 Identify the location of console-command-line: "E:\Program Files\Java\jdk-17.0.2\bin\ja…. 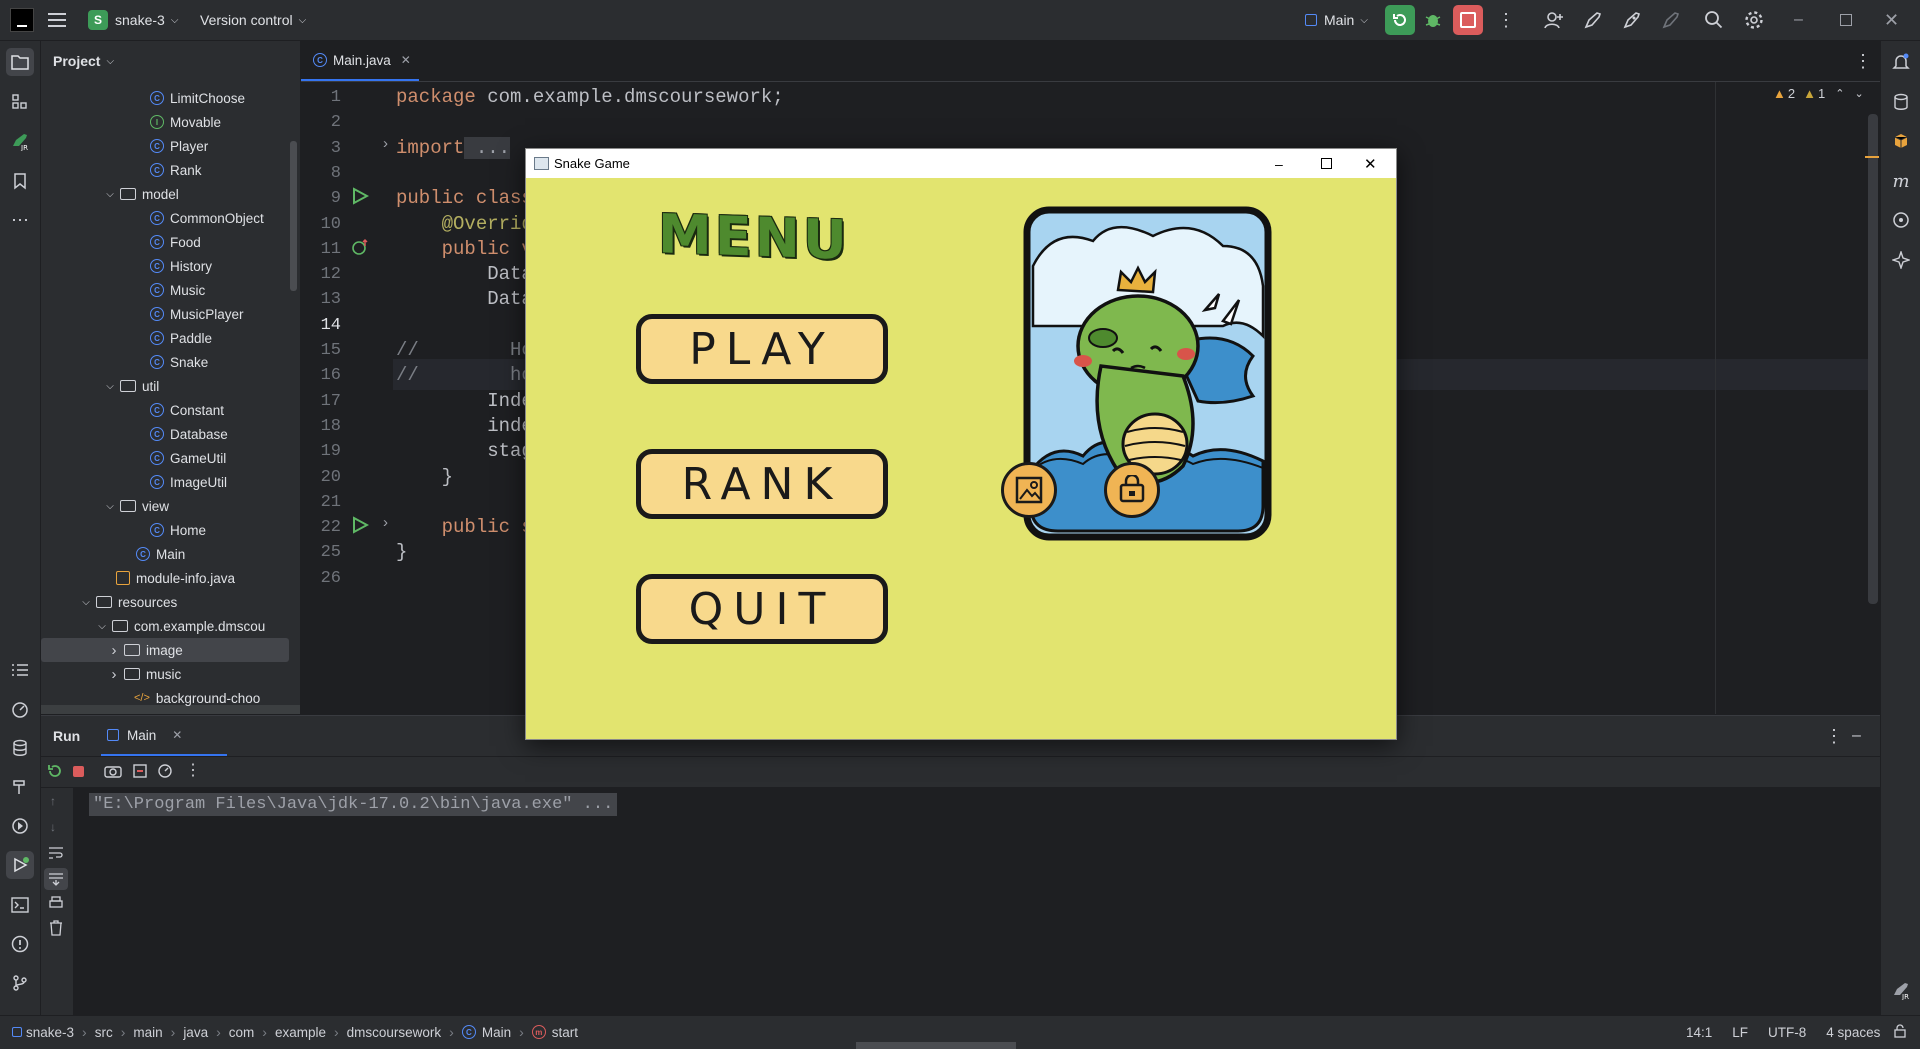
(353, 804).